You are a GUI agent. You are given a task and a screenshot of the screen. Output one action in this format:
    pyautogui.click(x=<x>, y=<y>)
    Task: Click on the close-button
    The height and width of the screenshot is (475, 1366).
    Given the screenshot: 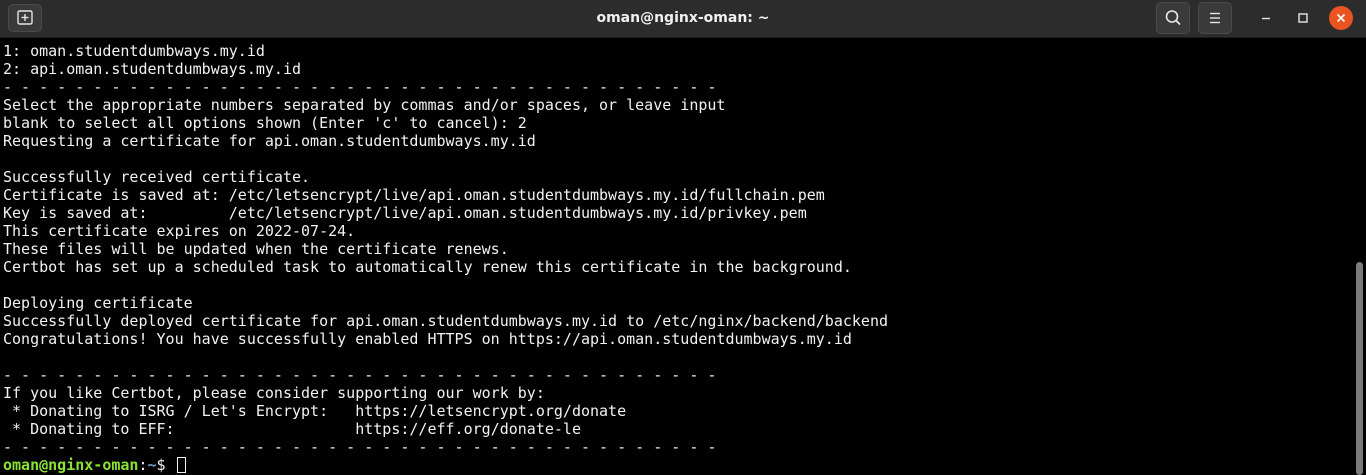 What is the action you would take?
    pyautogui.click(x=1341, y=18)
    